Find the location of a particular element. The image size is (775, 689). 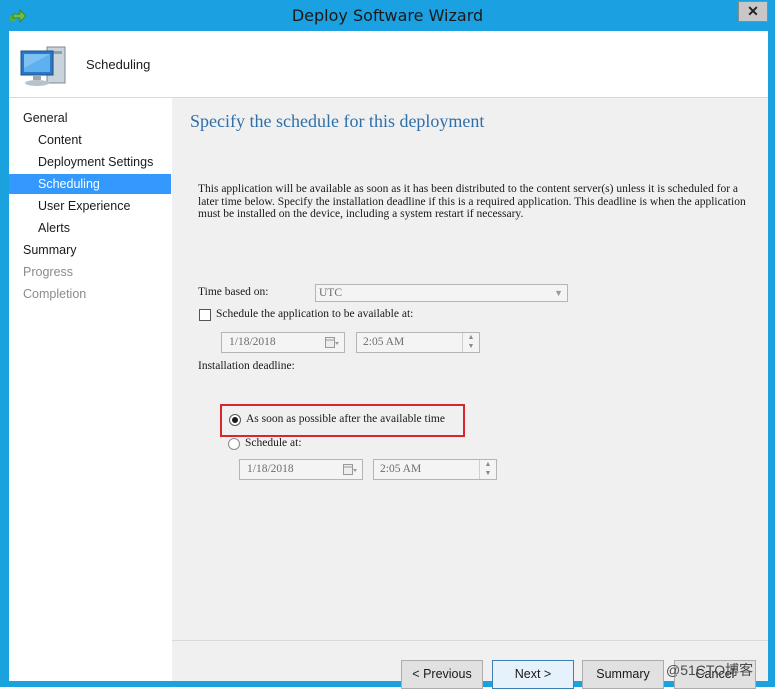

computer-icon is located at coordinates (43, 66).